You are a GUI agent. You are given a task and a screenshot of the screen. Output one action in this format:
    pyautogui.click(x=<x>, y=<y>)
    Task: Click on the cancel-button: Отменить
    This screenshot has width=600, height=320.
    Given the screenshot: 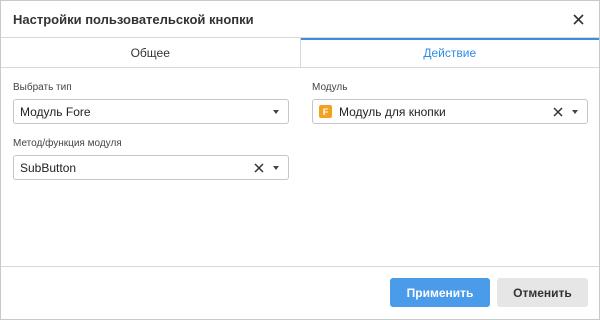 What is the action you would take?
    pyautogui.click(x=542, y=292)
    